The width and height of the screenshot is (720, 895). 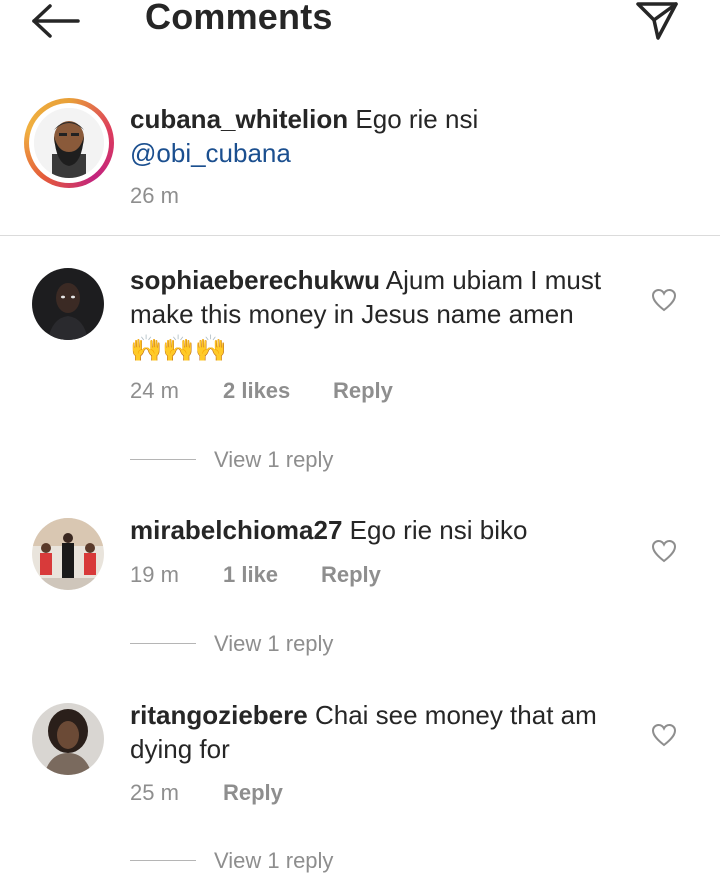 I want to click on back-button, so click(x=56, y=21).